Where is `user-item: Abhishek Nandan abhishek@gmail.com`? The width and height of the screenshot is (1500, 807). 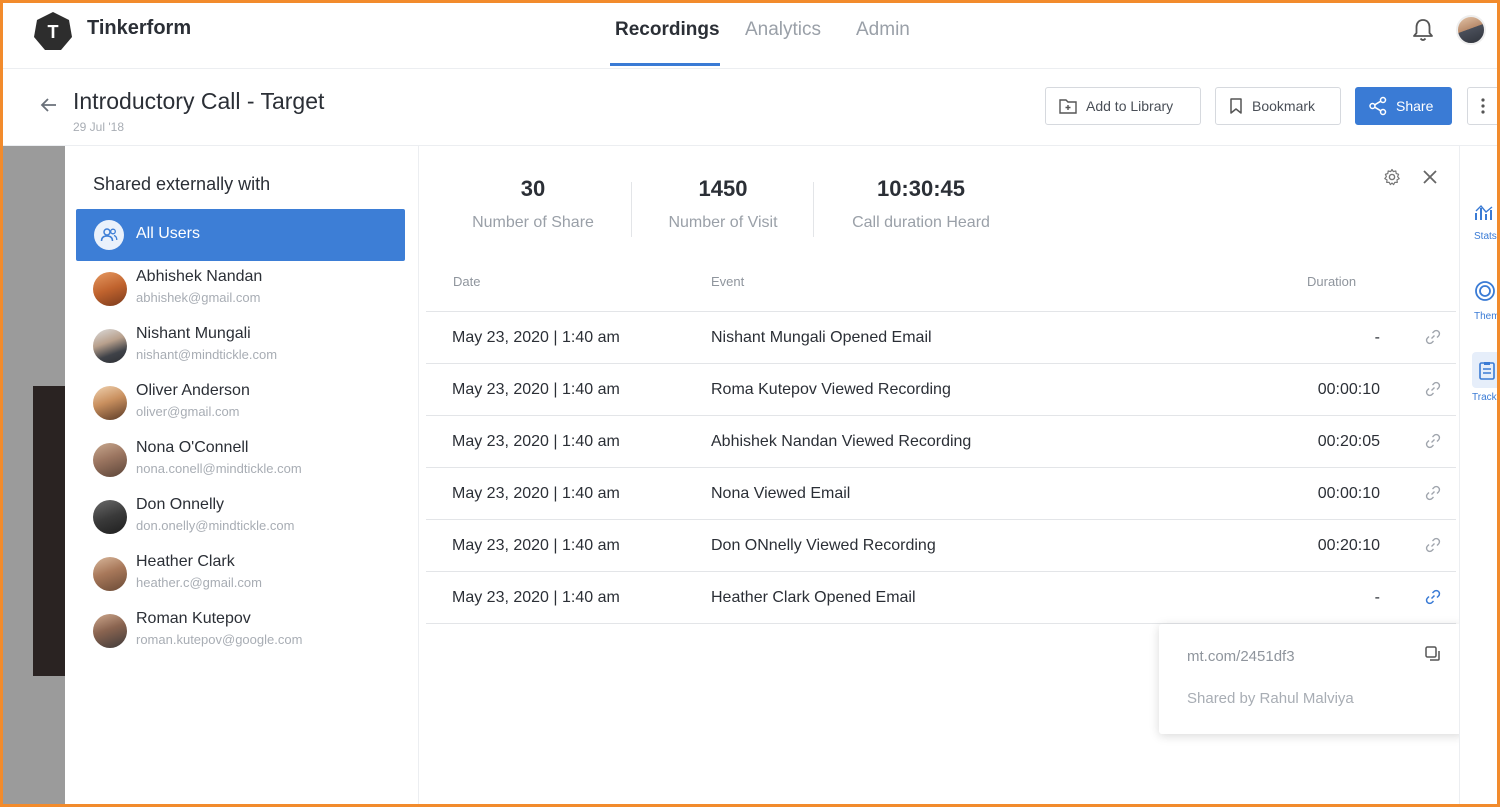
user-item: Abhishek Nandan abhishek@gmail.com is located at coordinates (253, 293).